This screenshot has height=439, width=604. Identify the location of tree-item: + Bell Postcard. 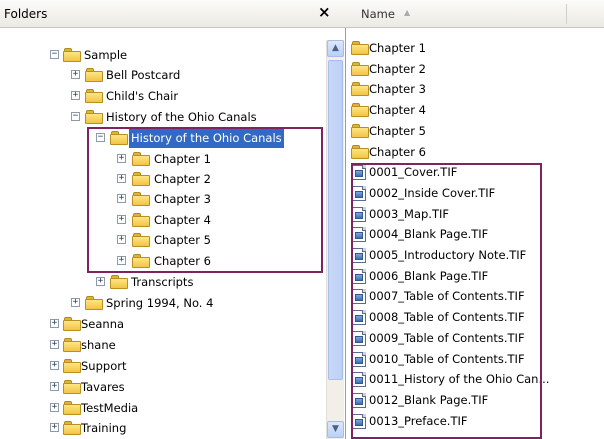
(163, 75).